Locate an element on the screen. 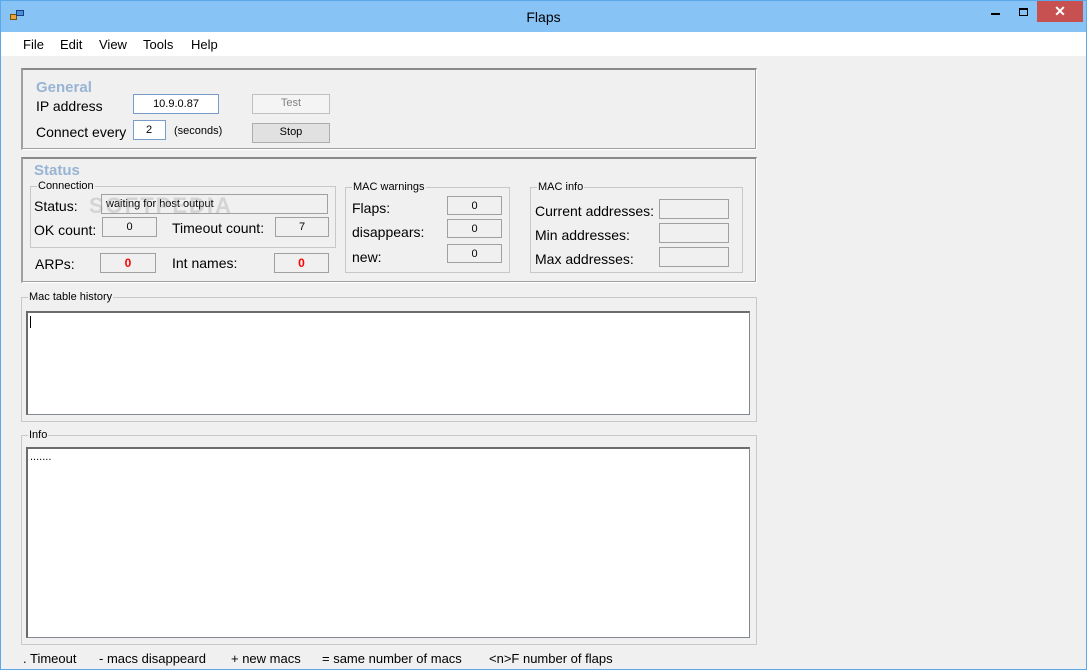 This screenshot has height=670, width=1087. title-bar: Flaps ✕ is located at coordinates (543, 16).